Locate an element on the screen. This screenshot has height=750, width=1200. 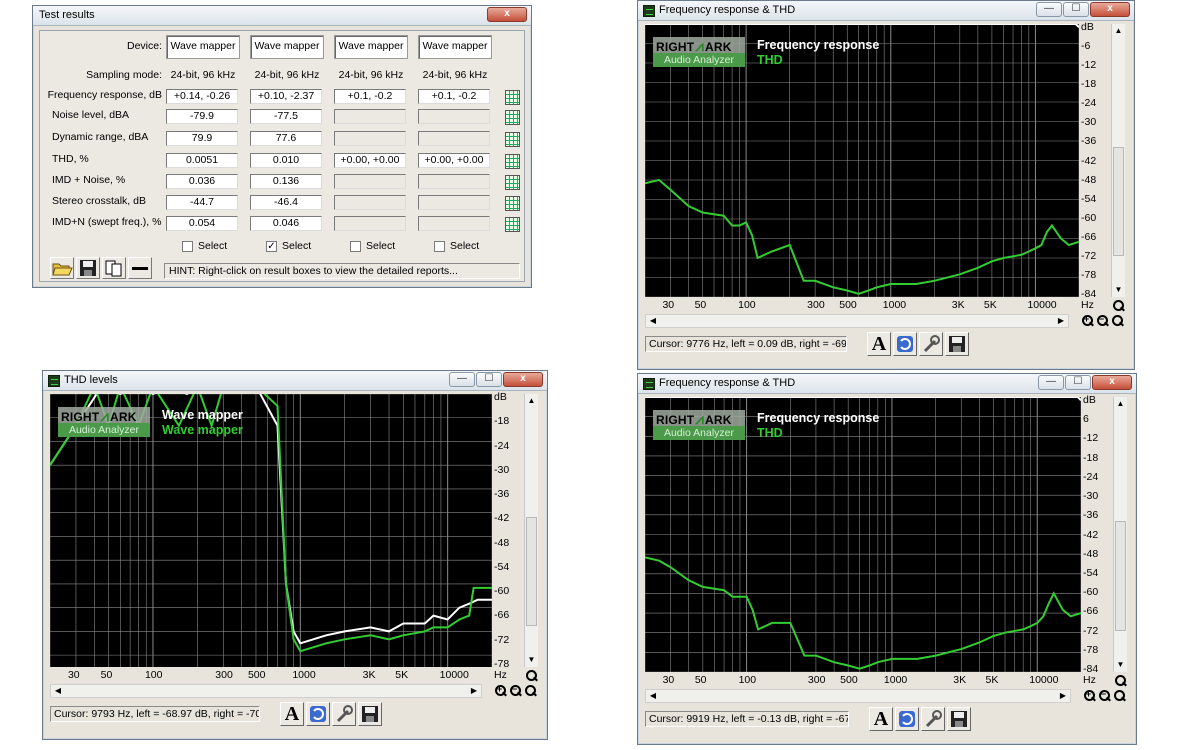
open-folder-button is located at coordinates (62, 268).